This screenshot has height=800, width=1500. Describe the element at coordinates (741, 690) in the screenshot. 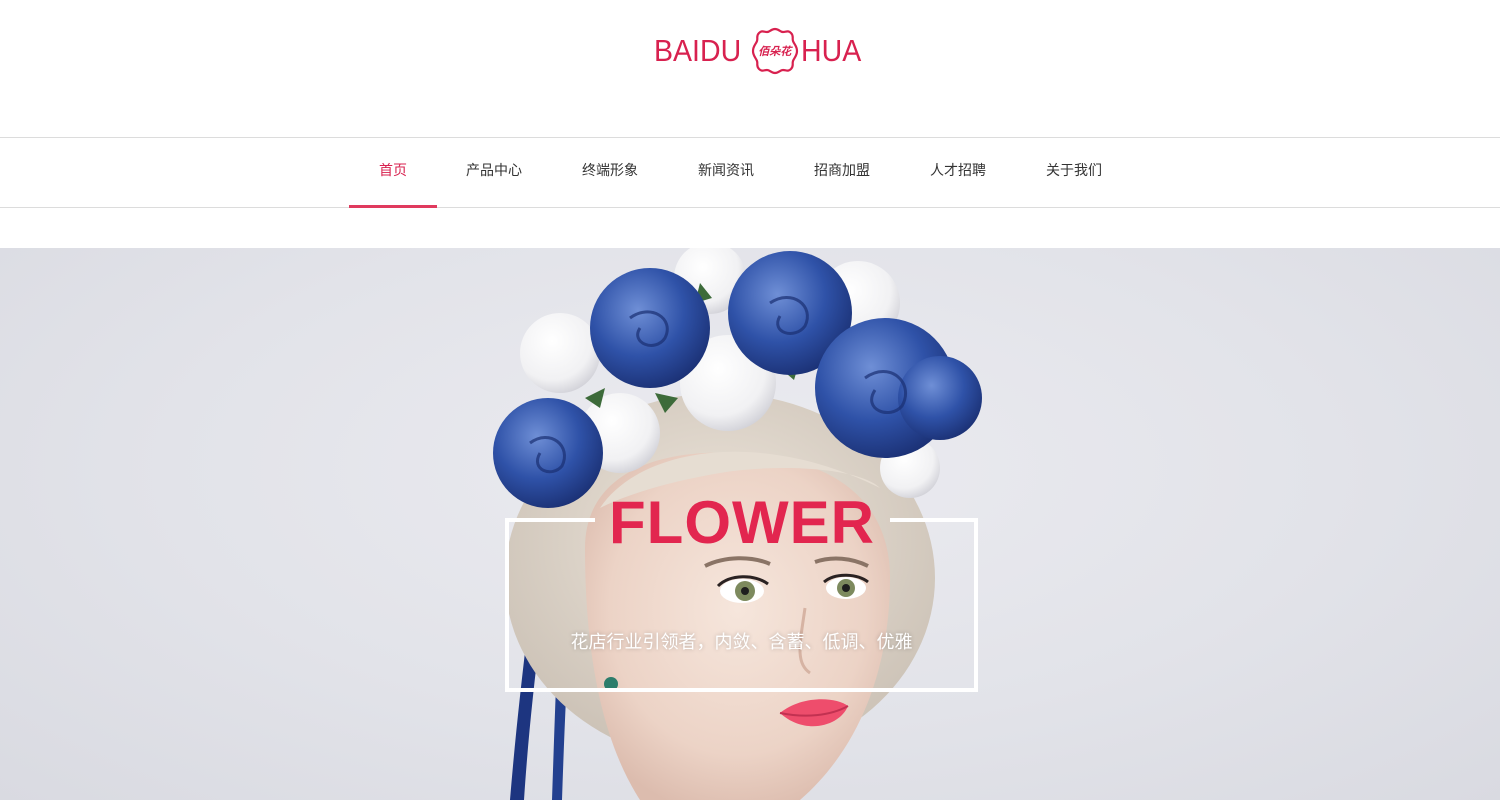

I see `frame-bottom-line` at that location.